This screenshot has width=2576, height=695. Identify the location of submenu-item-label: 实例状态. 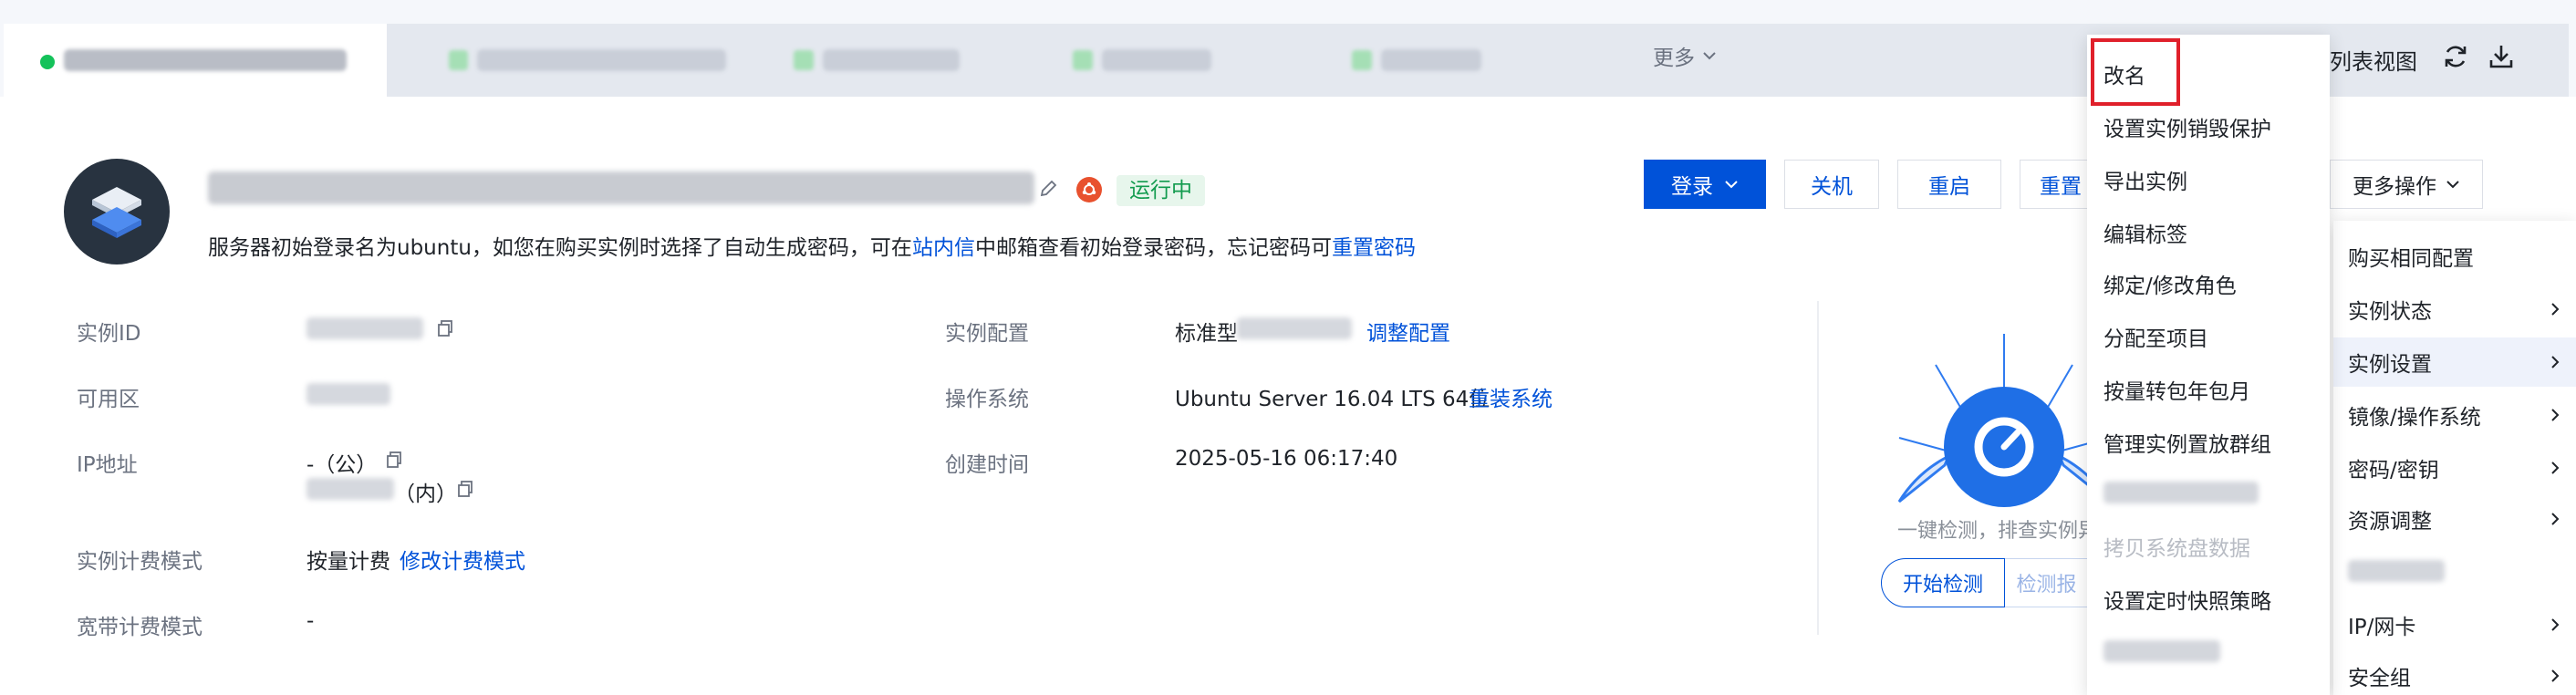
(2390, 312).